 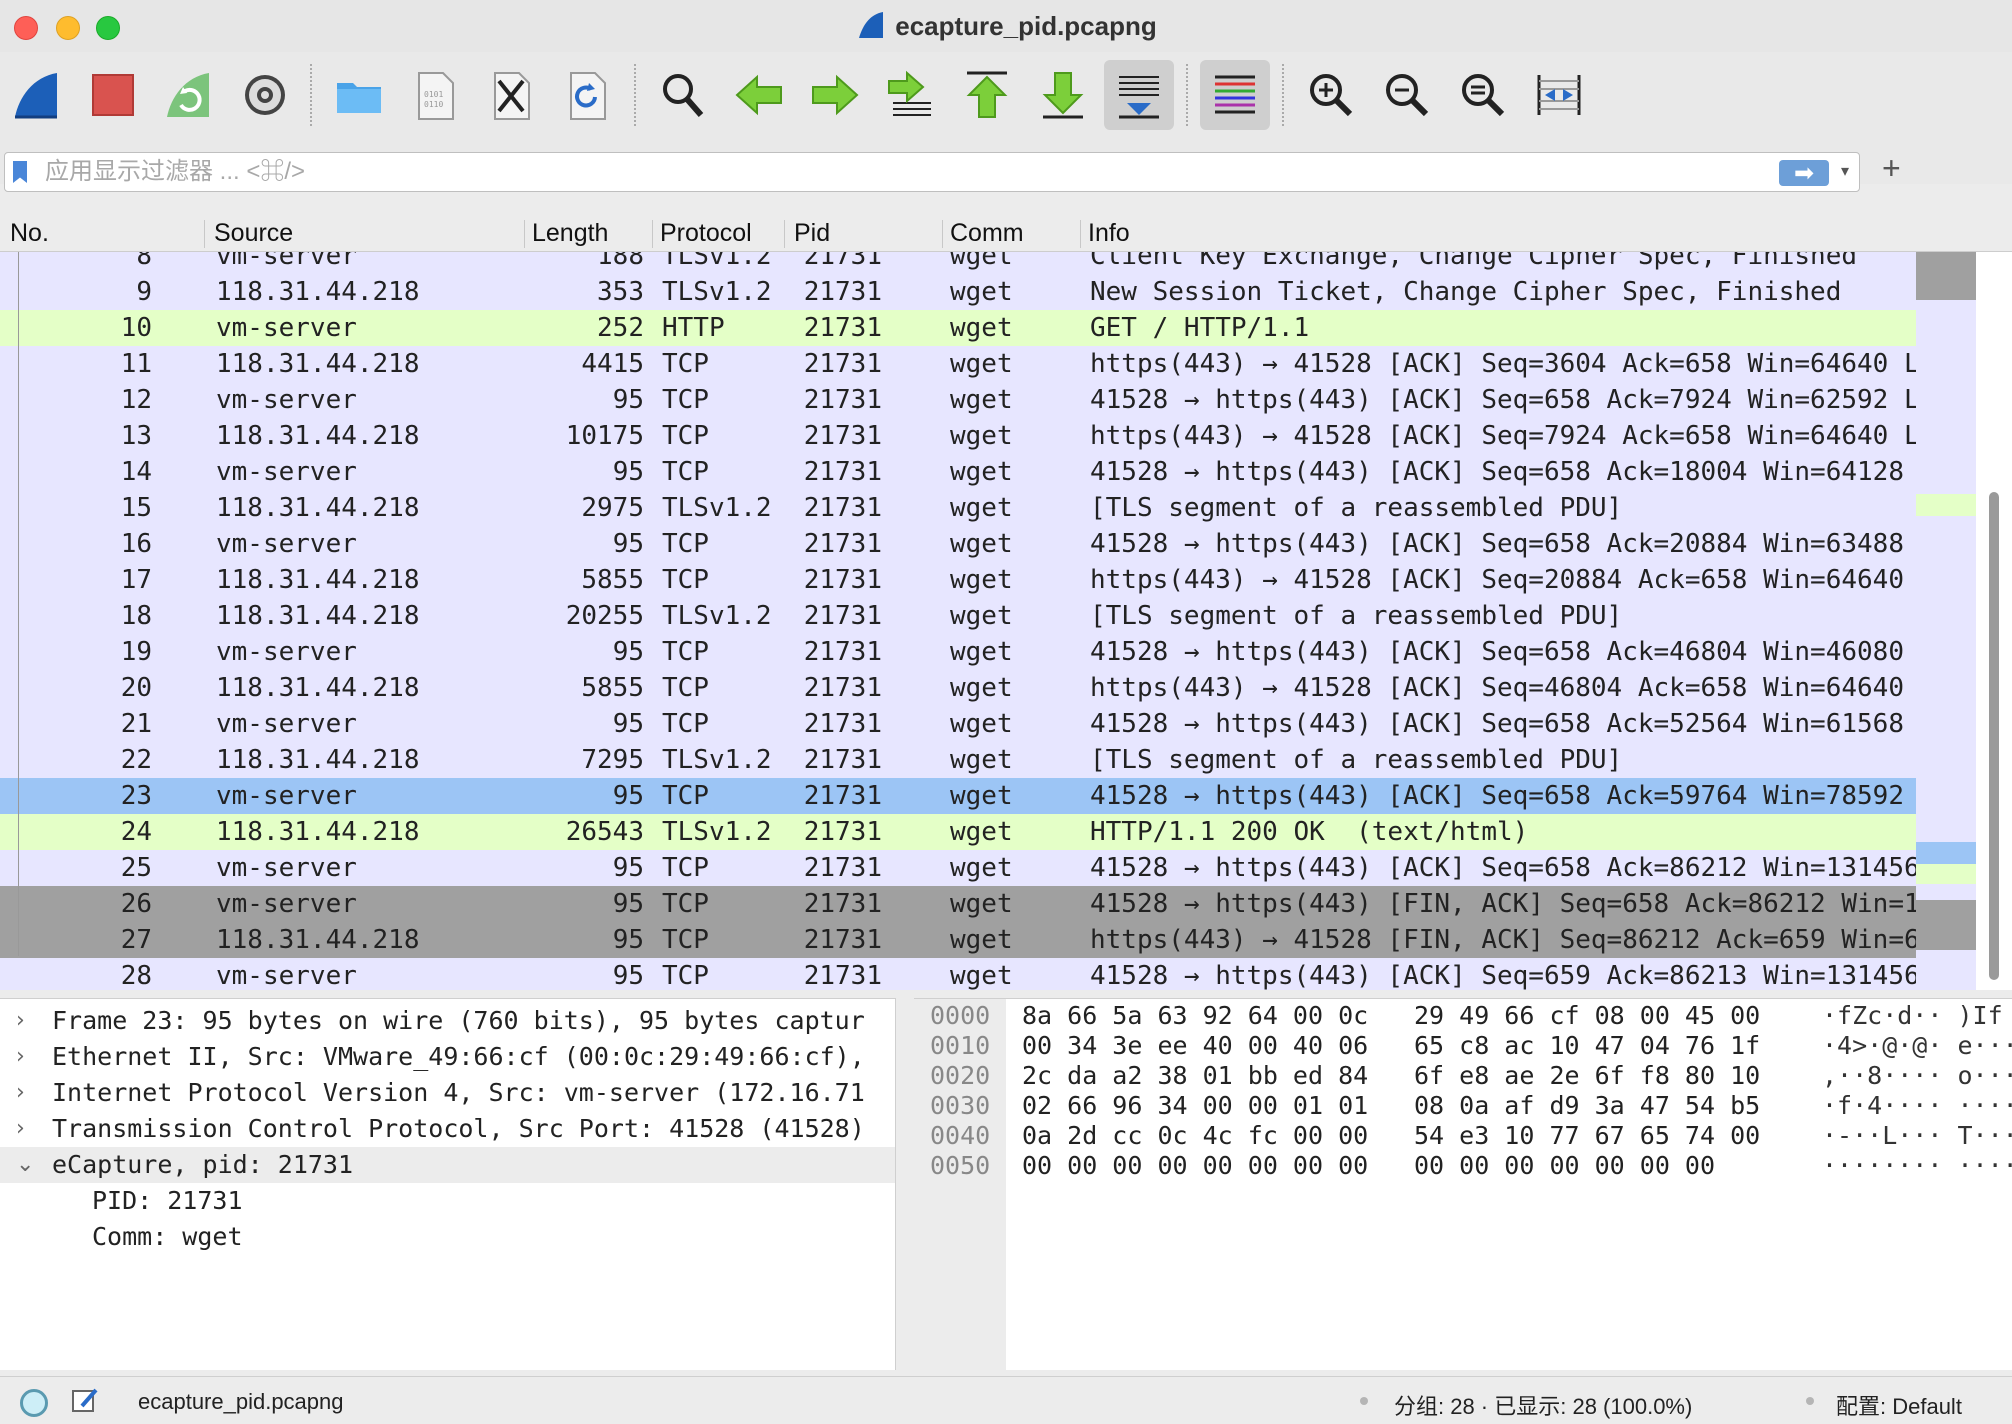 What do you see at coordinates (1139, 95) in the screenshot?
I see `auto-scroll-button` at bounding box center [1139, 95].